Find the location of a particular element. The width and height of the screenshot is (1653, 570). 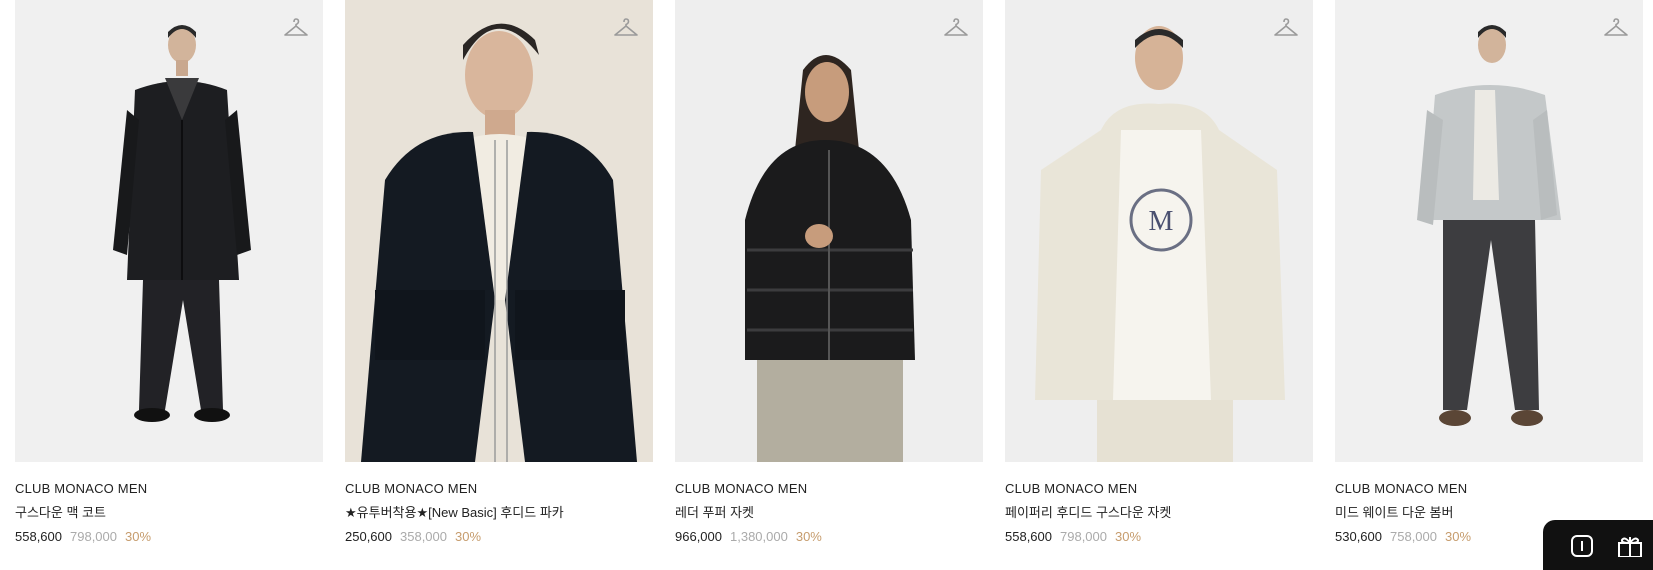

add-icon is located at coordinates (1582, 548).